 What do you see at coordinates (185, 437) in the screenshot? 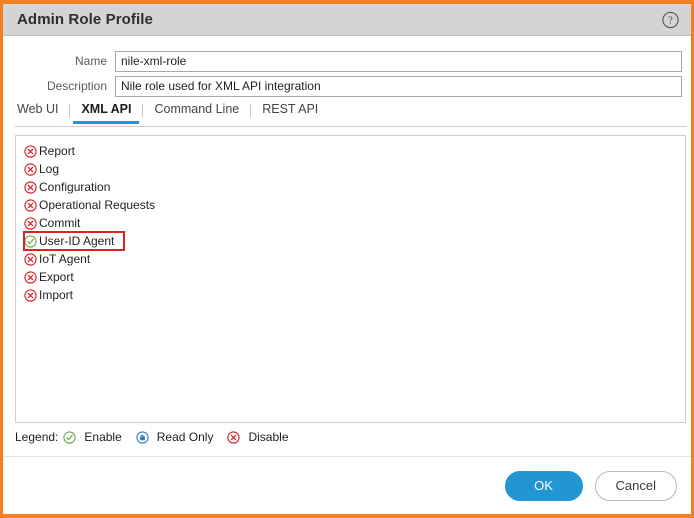
I see `legend-item-label: Read Only` at bounding box center [185, 437].